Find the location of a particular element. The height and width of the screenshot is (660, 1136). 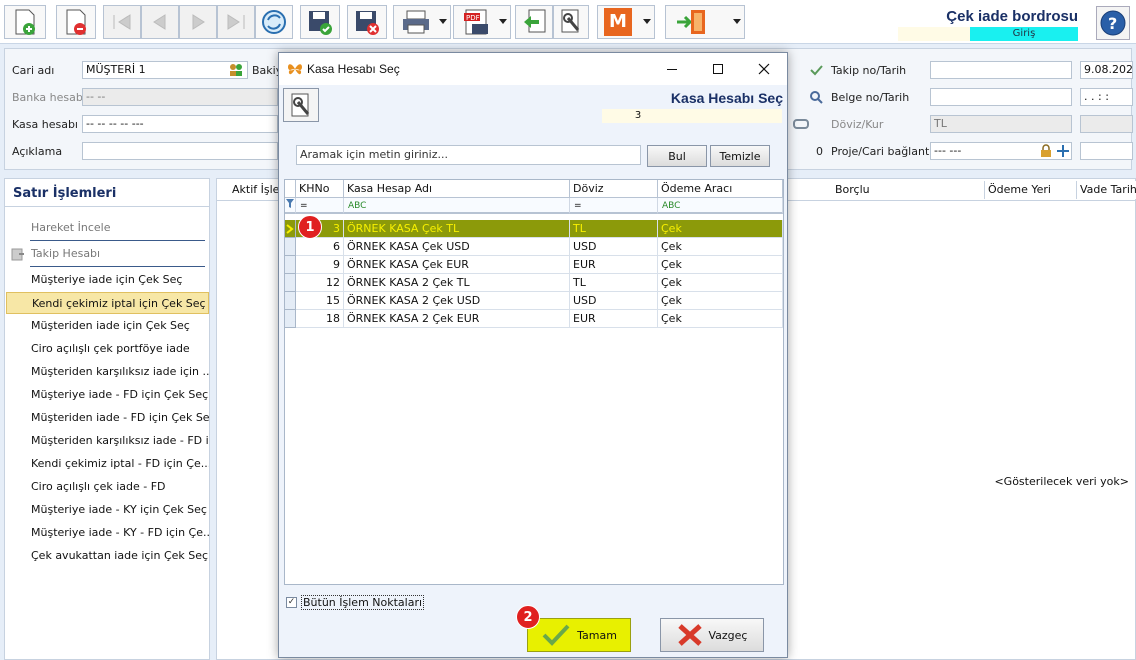

table-row: 18 ÖRNEK KASA 2 Çek EUR EUR Çek is located at coordinates (534, 319).